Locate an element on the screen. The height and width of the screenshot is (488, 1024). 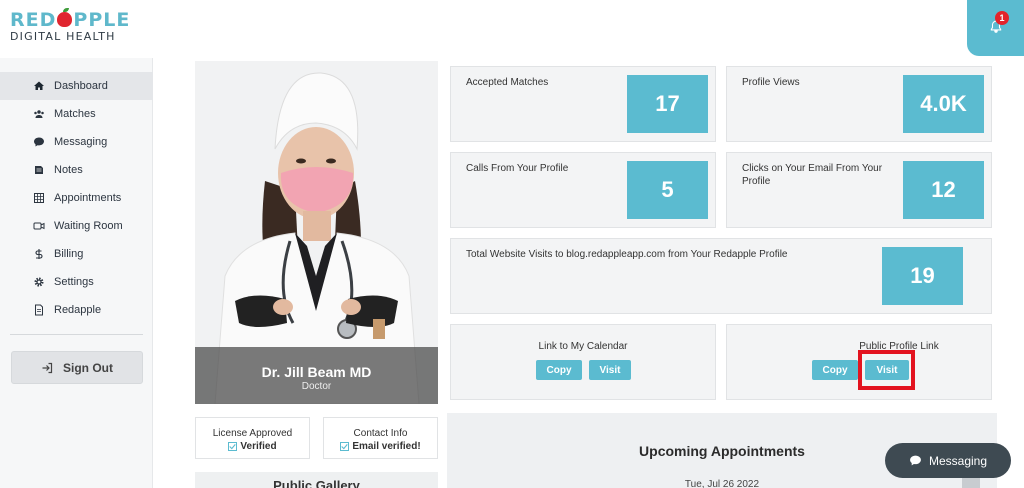
calendar-grid-icon is located at coordinates (39, 198).